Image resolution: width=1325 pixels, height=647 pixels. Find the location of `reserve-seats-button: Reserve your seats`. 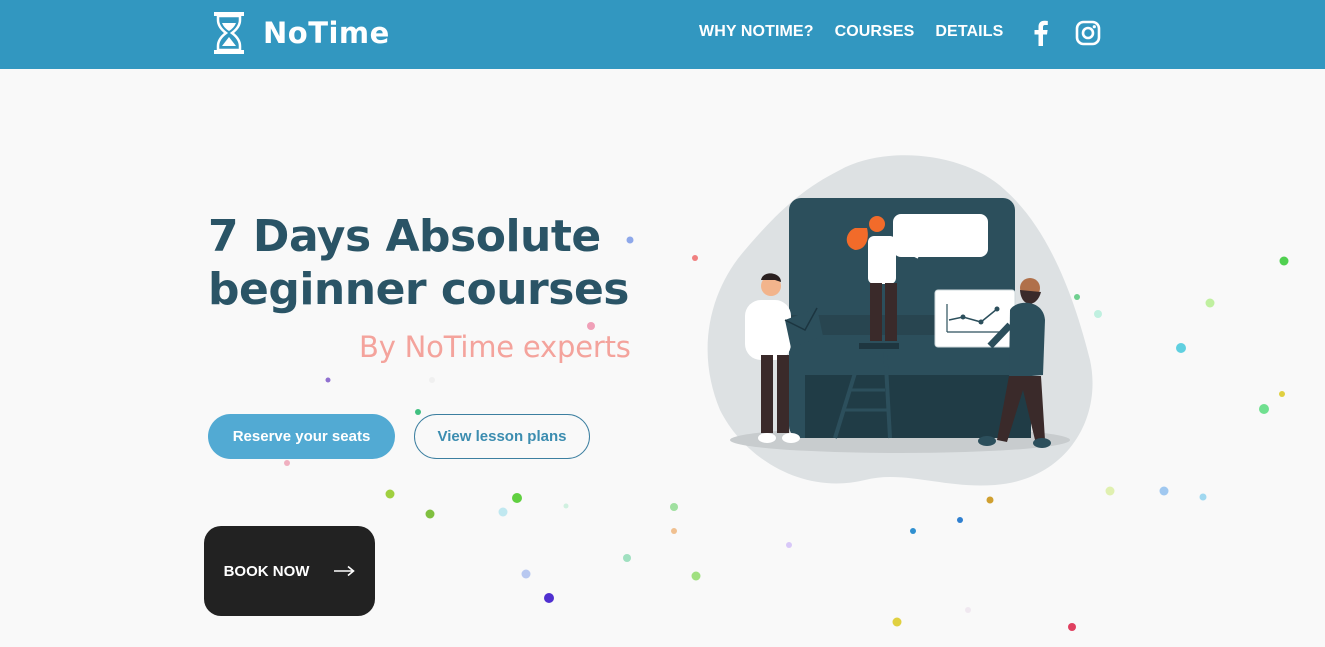

reserve-seats-button: Reserve your seats is located at coordinates (301, 436).